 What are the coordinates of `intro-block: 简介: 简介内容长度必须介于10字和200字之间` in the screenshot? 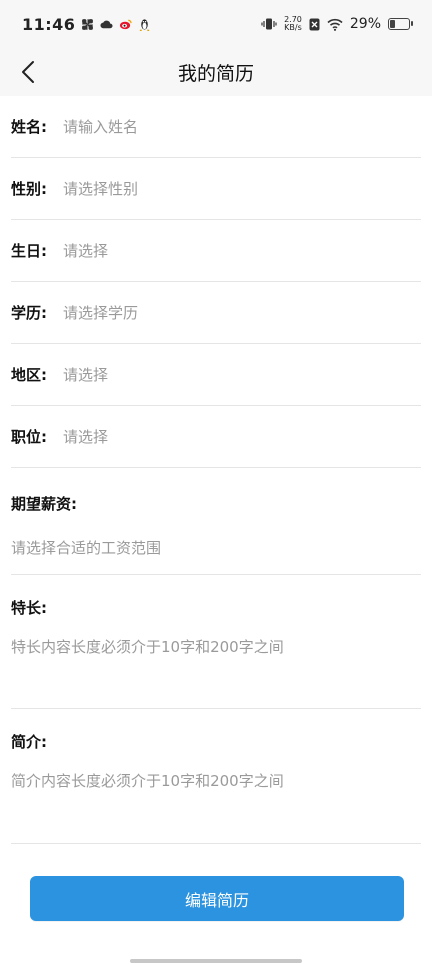 It's located at (216, 776).